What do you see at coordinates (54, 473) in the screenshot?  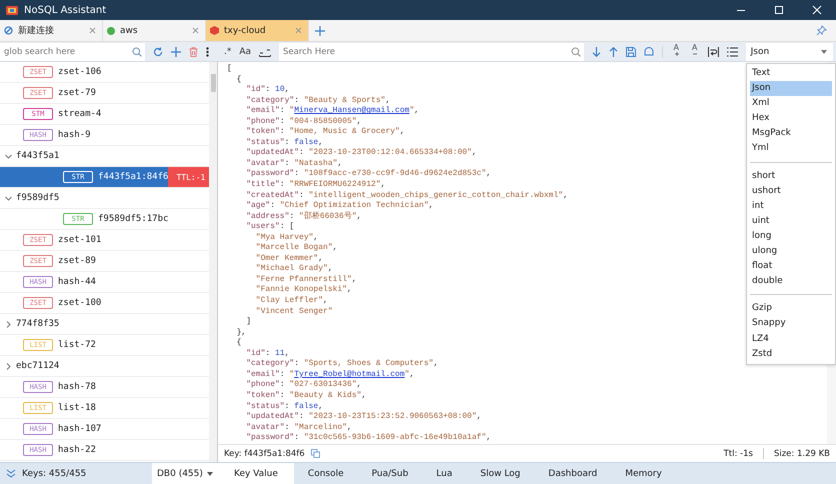 I see `key-count: Keys: 455/455` at bounding box center [54, 473].